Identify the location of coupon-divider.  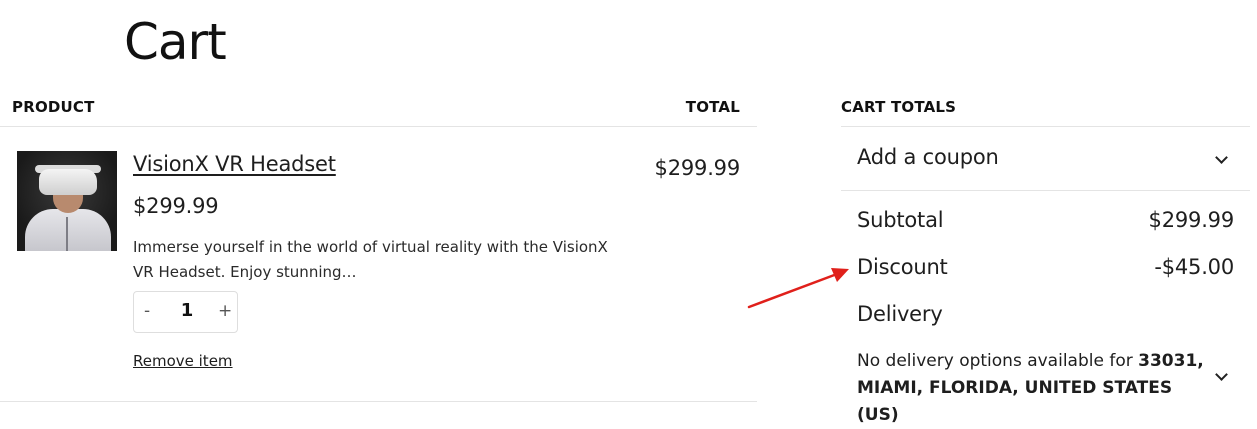
(1045, 190).